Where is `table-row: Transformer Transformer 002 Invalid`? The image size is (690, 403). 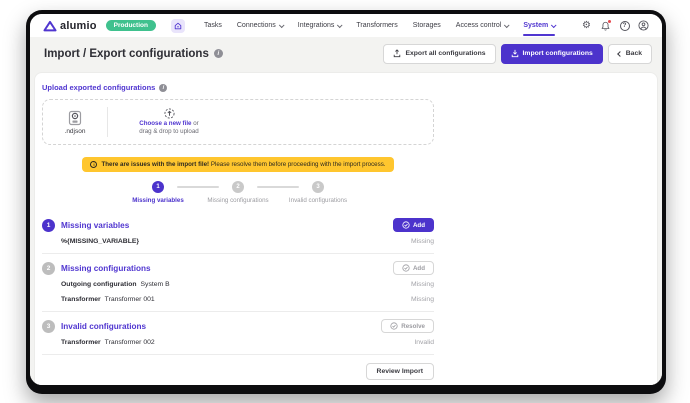
table-row: Transformer Transformer 002 Invalid is located at coordinates (238, 340).